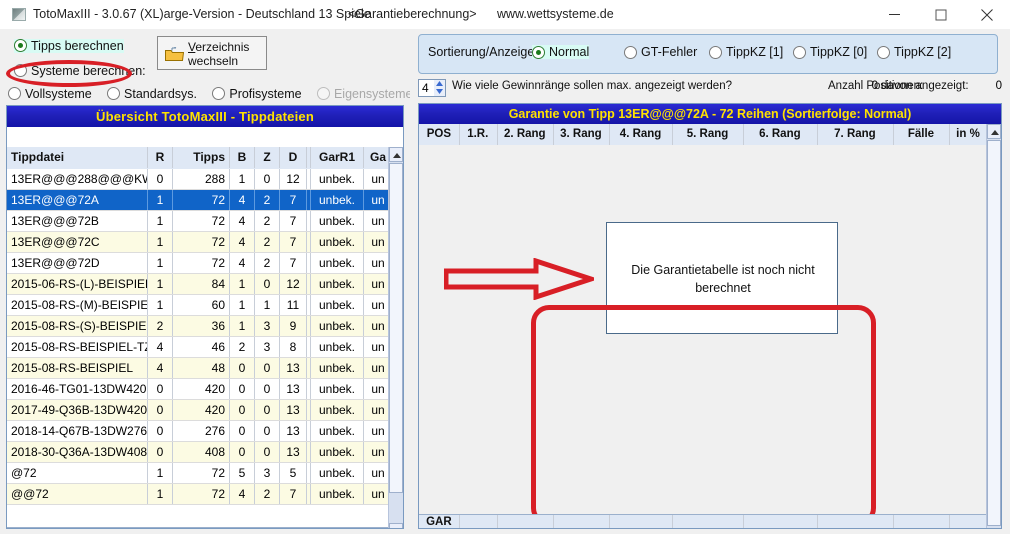 The height and width of the screenshot is (534, 1010). What do you see at coordinates (337, 157) in the screenshot?
I see `column-header-garr1: GarR1` at bounding box center [337, 157].